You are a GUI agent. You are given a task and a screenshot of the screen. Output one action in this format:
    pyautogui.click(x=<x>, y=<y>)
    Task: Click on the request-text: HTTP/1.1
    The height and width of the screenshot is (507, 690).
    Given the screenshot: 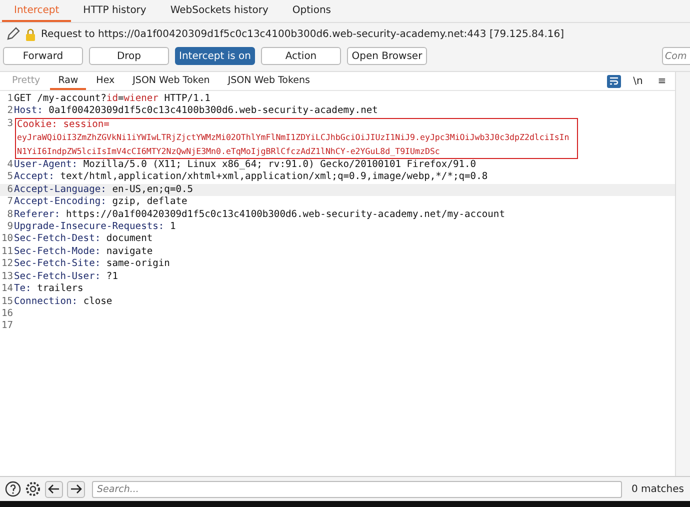 What is the action you would take?
    pyautogui.click(x=186, y=98)
    